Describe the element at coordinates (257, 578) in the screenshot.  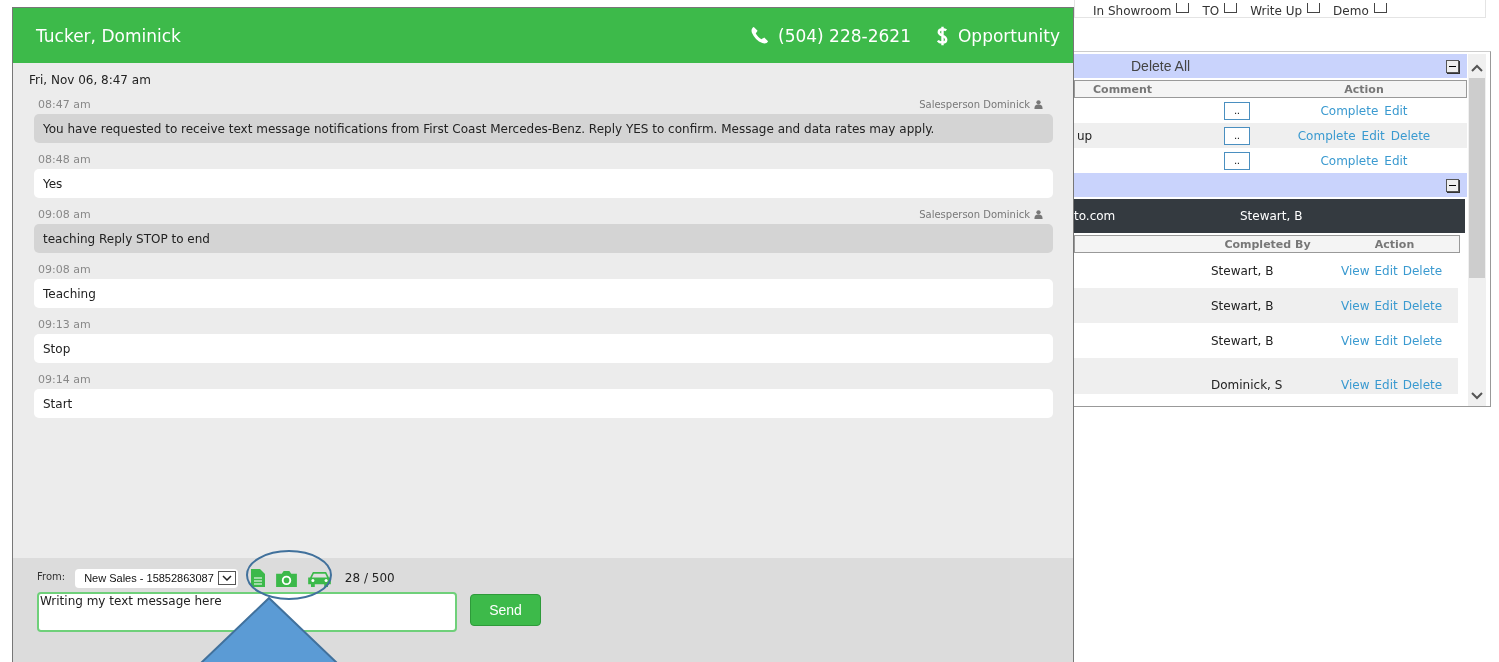
I see `document-icon` at that location.